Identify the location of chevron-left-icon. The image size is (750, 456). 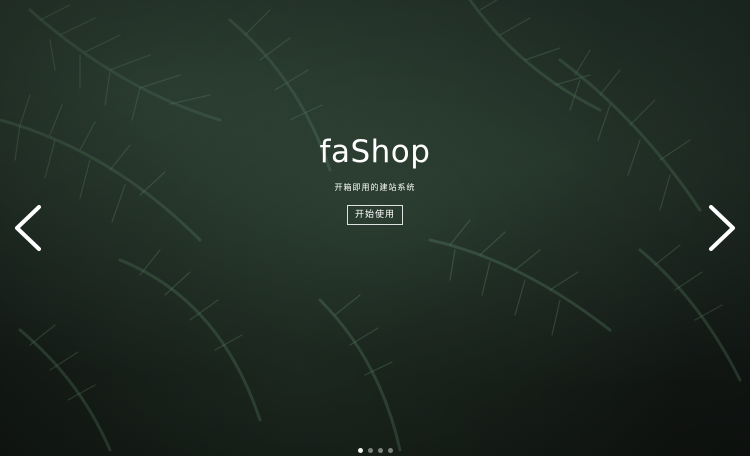
(28, 228).